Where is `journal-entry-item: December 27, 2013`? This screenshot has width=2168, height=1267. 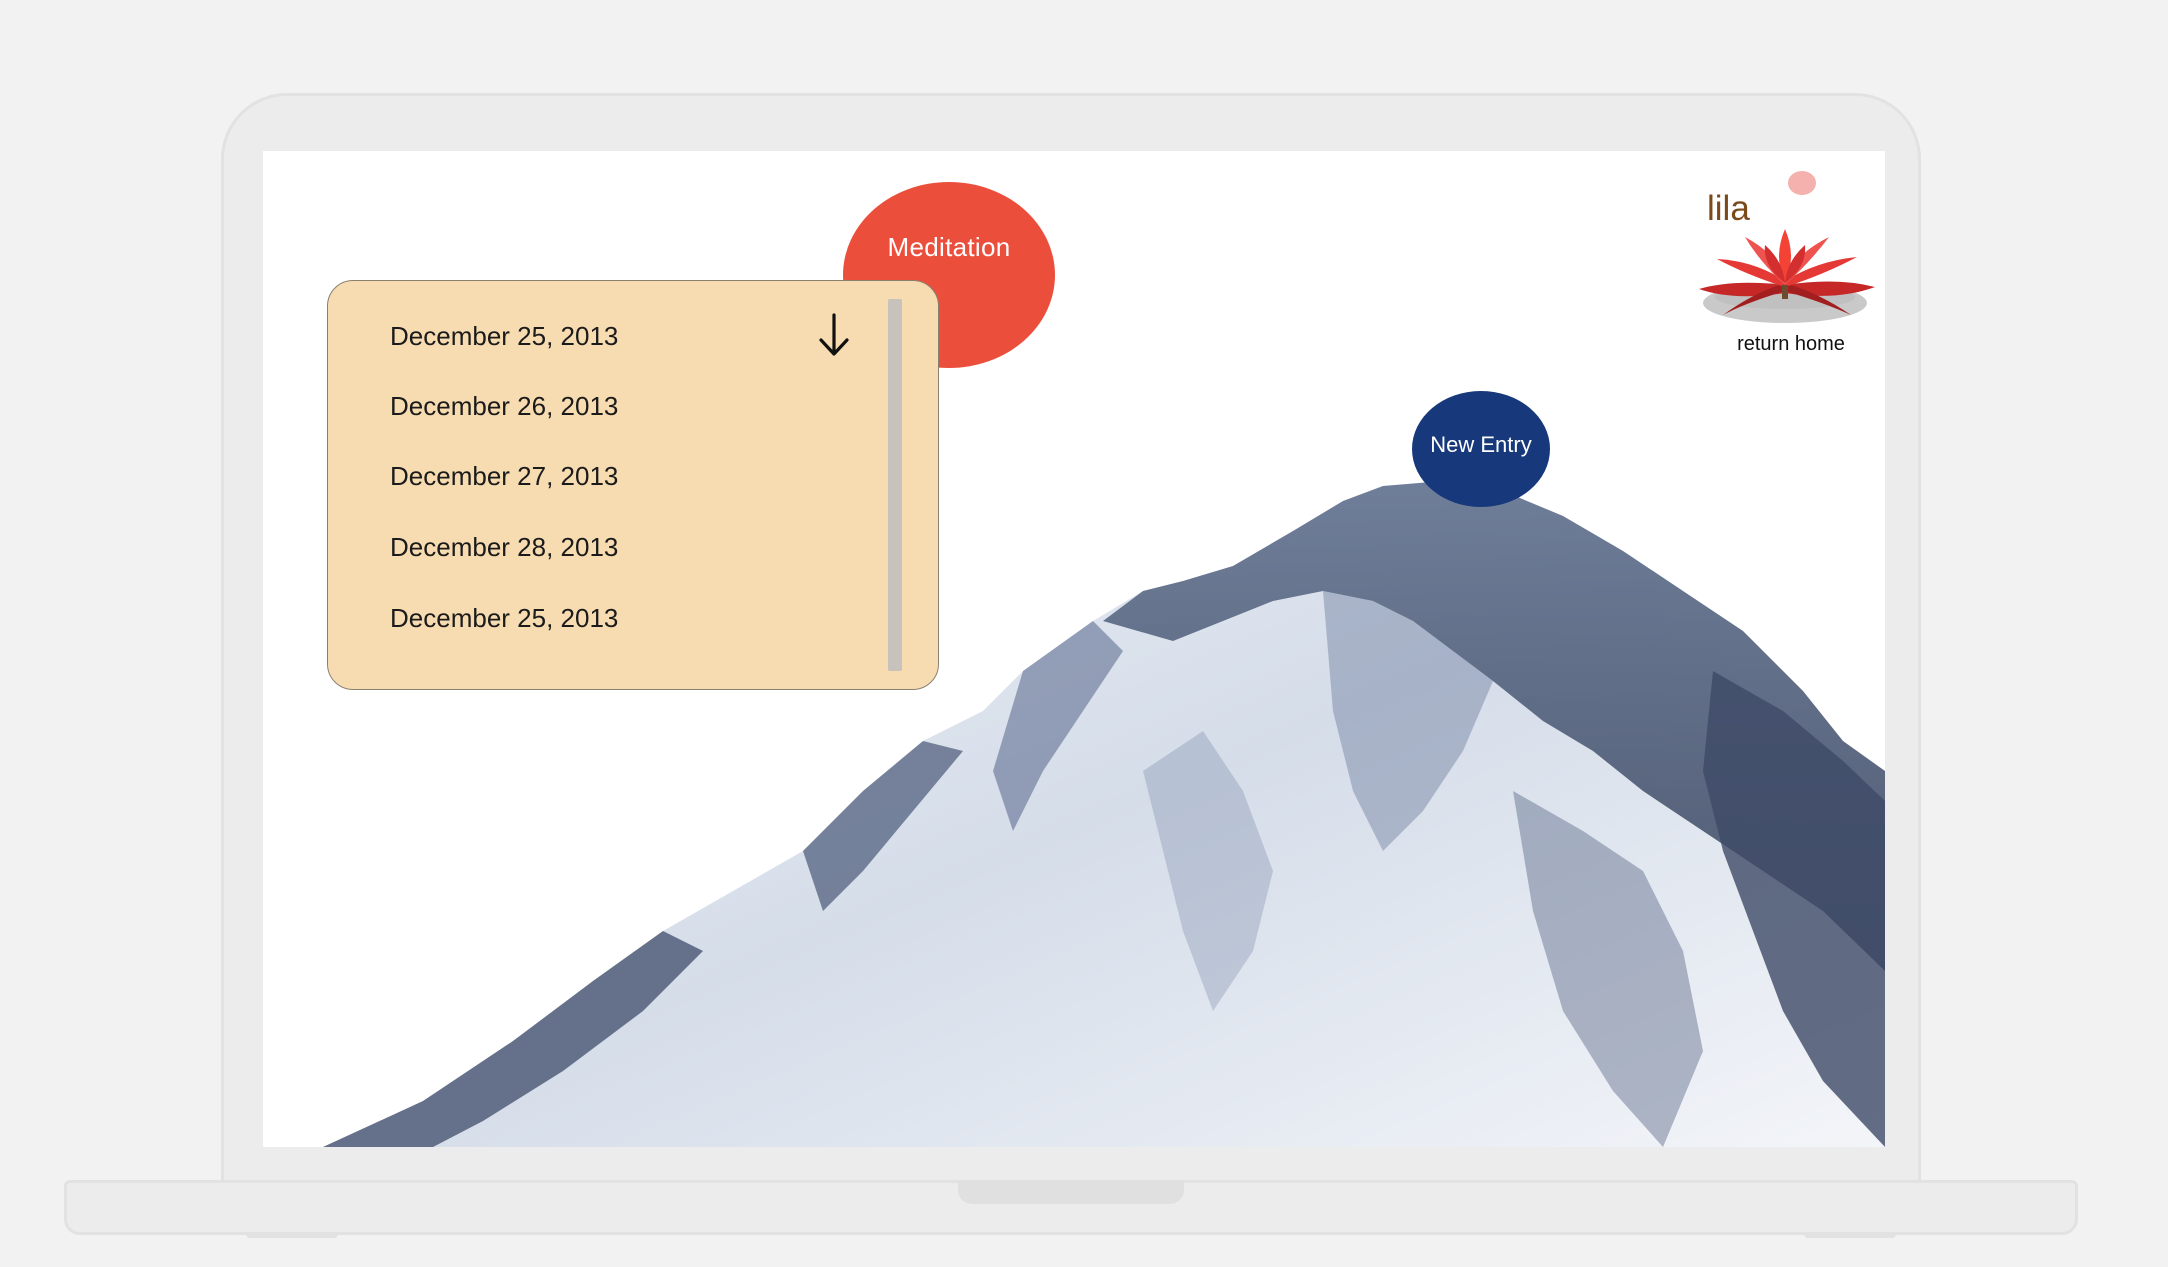 journal-entry-item: December 27, 2013 is located at coordinates (504, 476).